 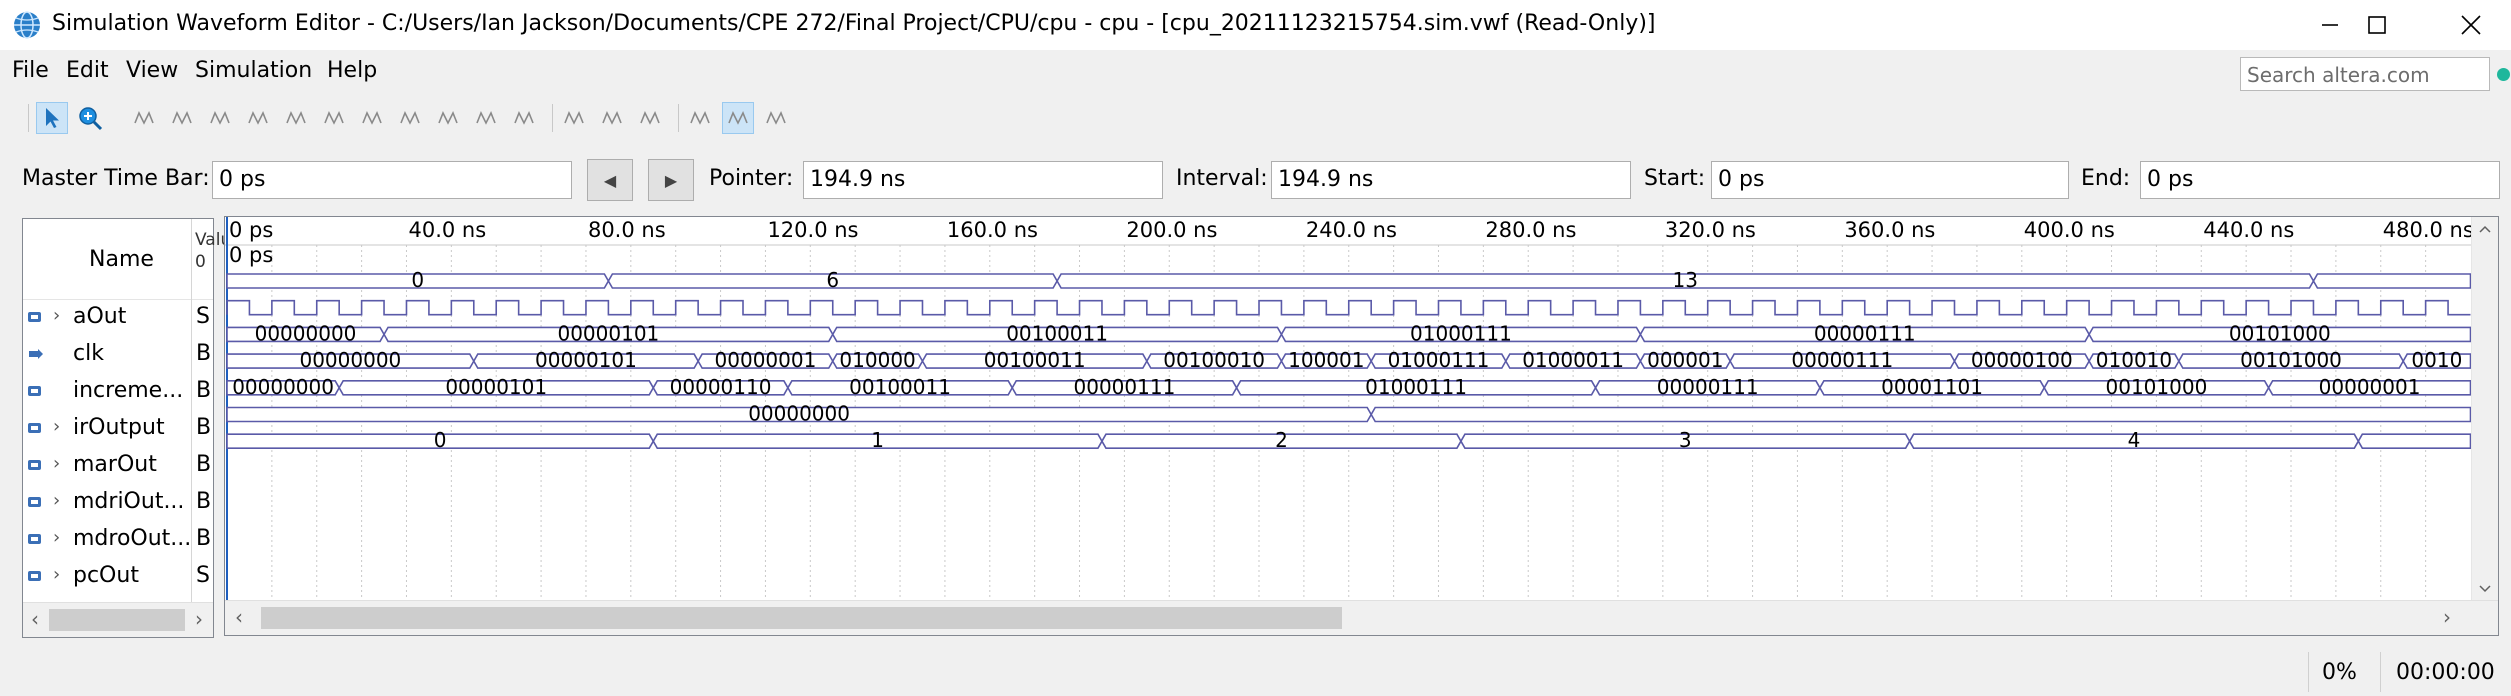 I want to click on force-weak-low-icon, so click(x=296, y=118).